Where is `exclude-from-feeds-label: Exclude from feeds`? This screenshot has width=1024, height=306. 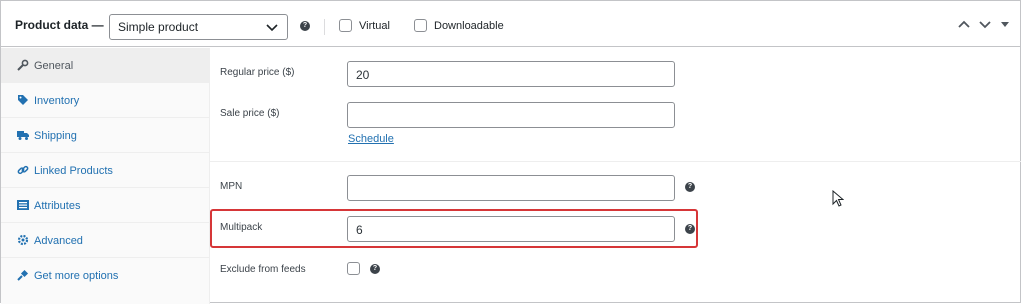 exclude-from-feeds-label: Exclude from feeds is located at coordinates (263, 269).